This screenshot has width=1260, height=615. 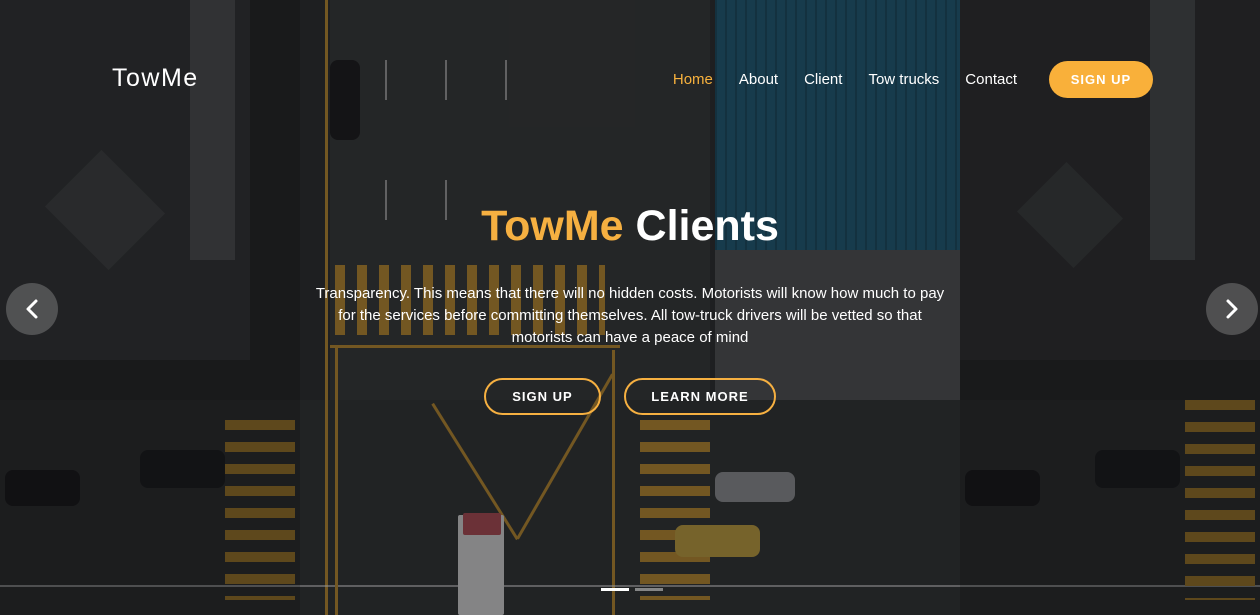 What do you see at coordinates (693, 79) in the screenshot?
I see `nav-link-home: Home` at bounding box center [693, 79].